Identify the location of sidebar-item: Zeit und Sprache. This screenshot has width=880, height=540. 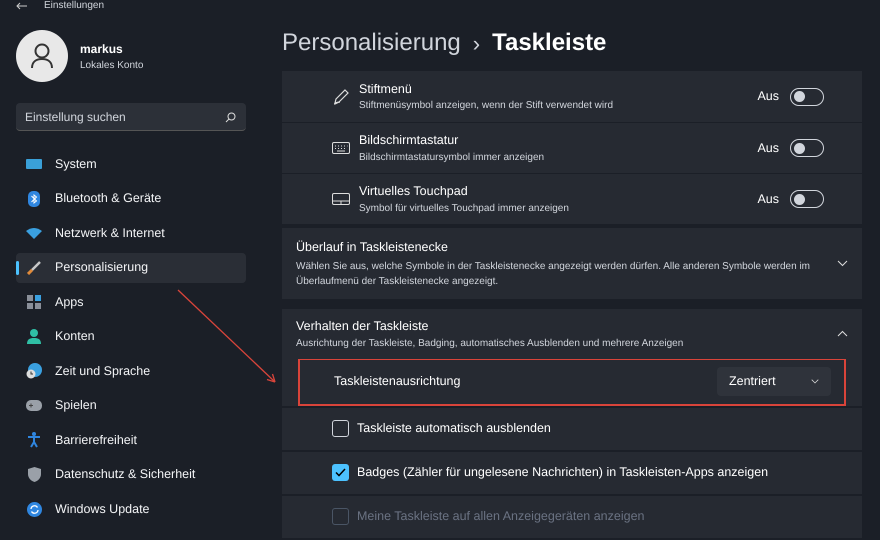
(131, 371).